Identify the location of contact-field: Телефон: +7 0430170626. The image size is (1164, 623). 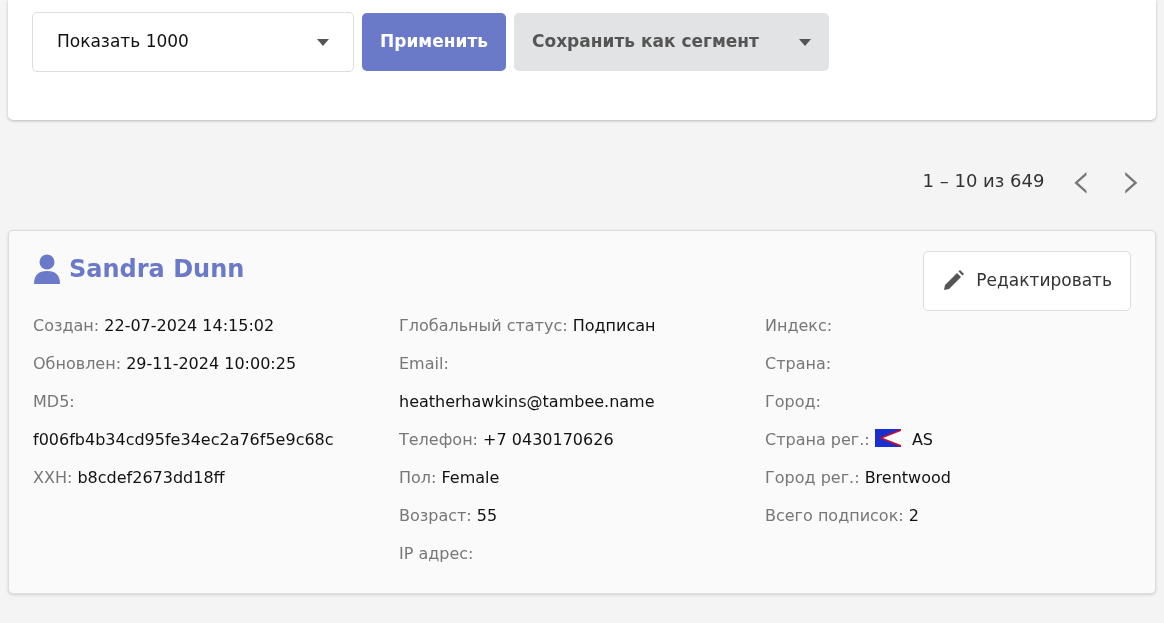
(582, 440).